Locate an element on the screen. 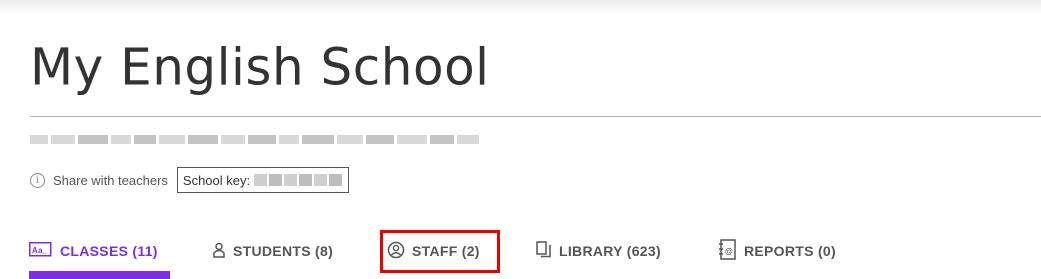  student-icon is located at coordinates (219, 251).